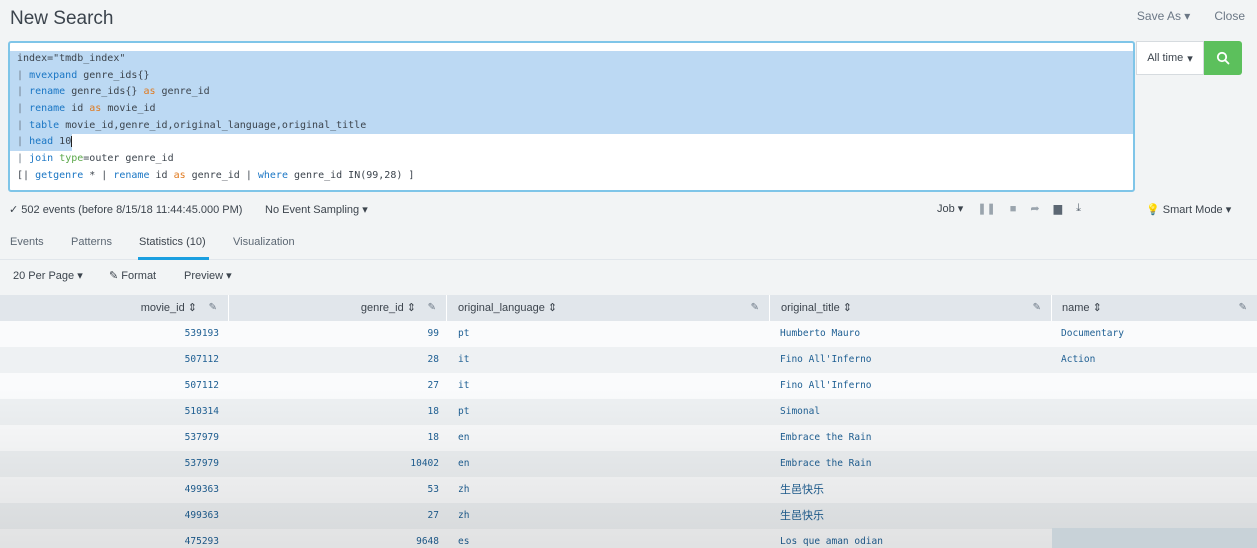  I want to click on table-row: 539193 99 pt Humberto Mauro Documentary, so click(628, 334).